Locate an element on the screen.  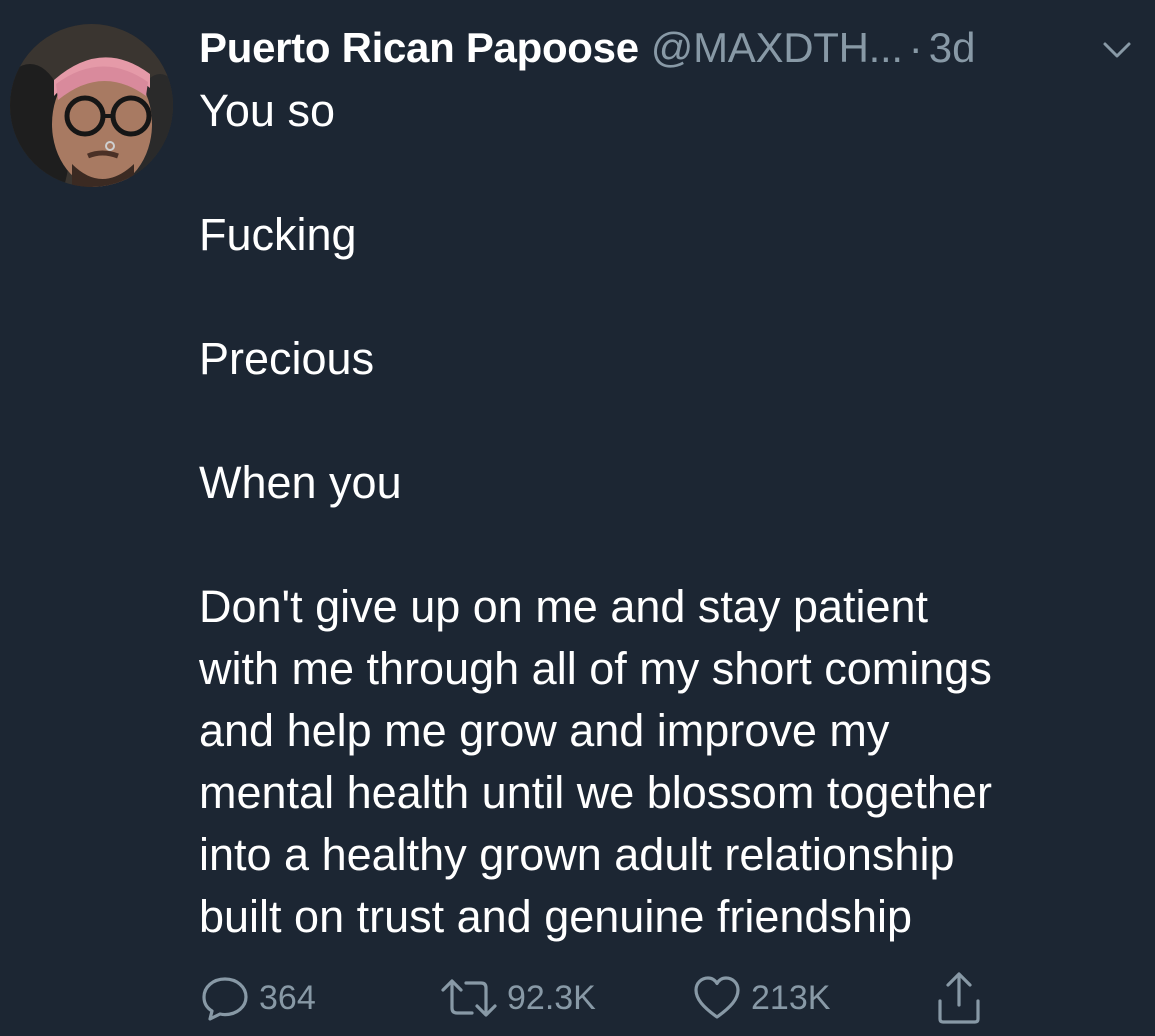
avatar-image is located at coordinates (91, 105).